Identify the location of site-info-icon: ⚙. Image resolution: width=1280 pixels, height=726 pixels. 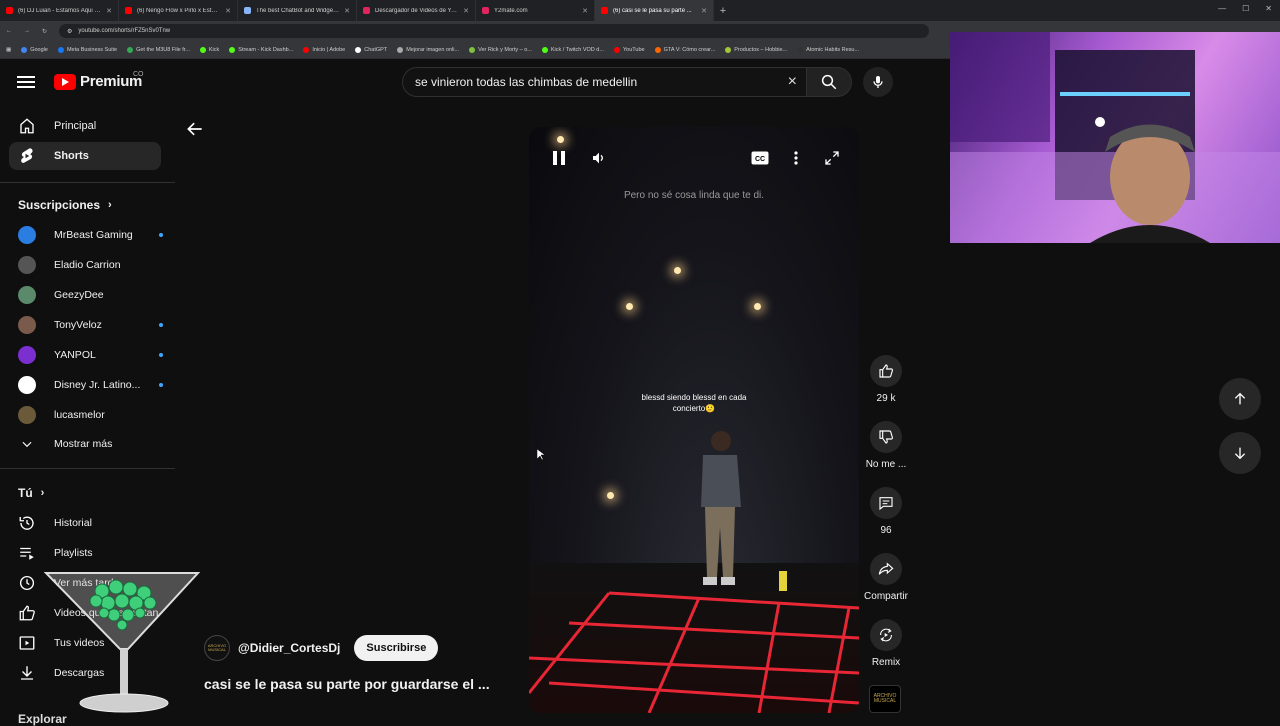
(69, 31).